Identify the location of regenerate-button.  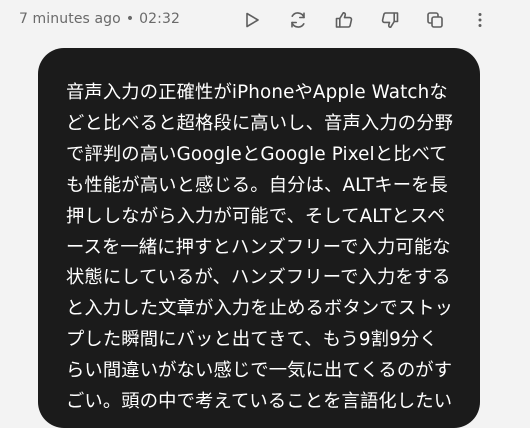
(298, 20).